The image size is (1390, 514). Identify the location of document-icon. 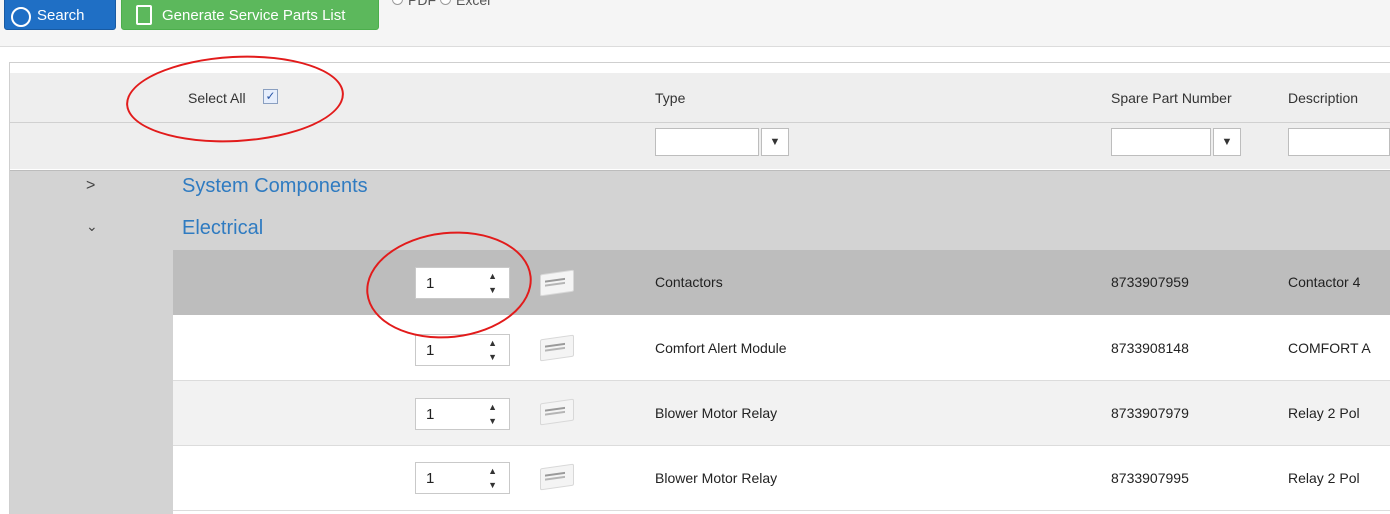
(144, 15).